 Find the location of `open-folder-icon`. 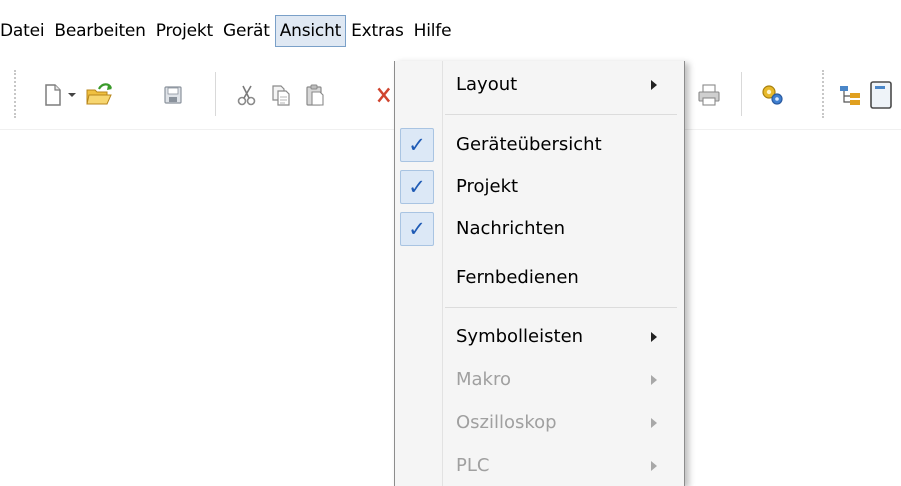

open-folder-icon is located at coordinates (99, 94).